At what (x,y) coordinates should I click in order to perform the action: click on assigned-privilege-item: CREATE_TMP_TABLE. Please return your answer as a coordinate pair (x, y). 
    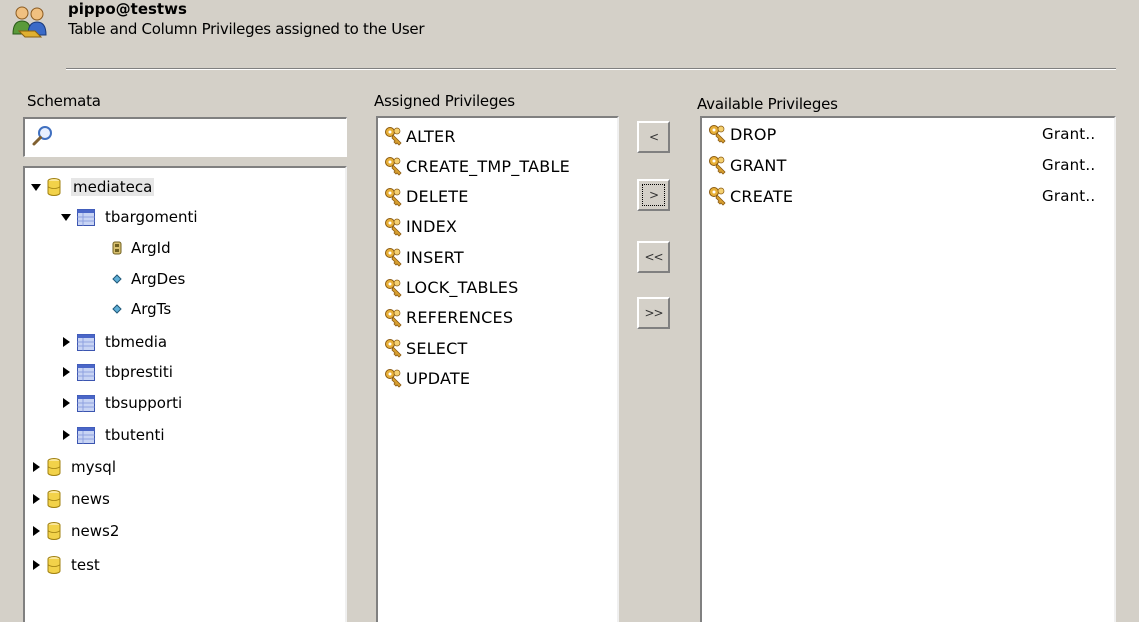
    Looking at the image, I should click on (477, 166).